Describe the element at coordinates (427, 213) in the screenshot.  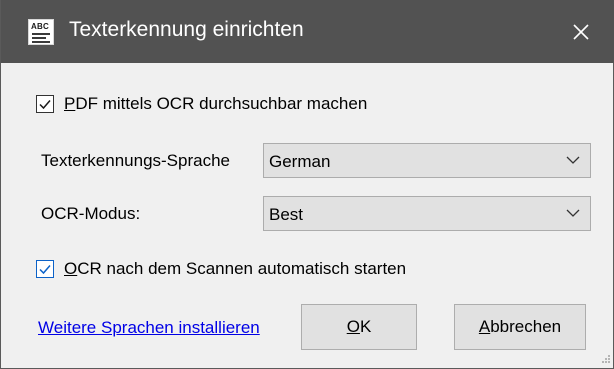
I see `ocr-mode-dropdown: Best` at that location.